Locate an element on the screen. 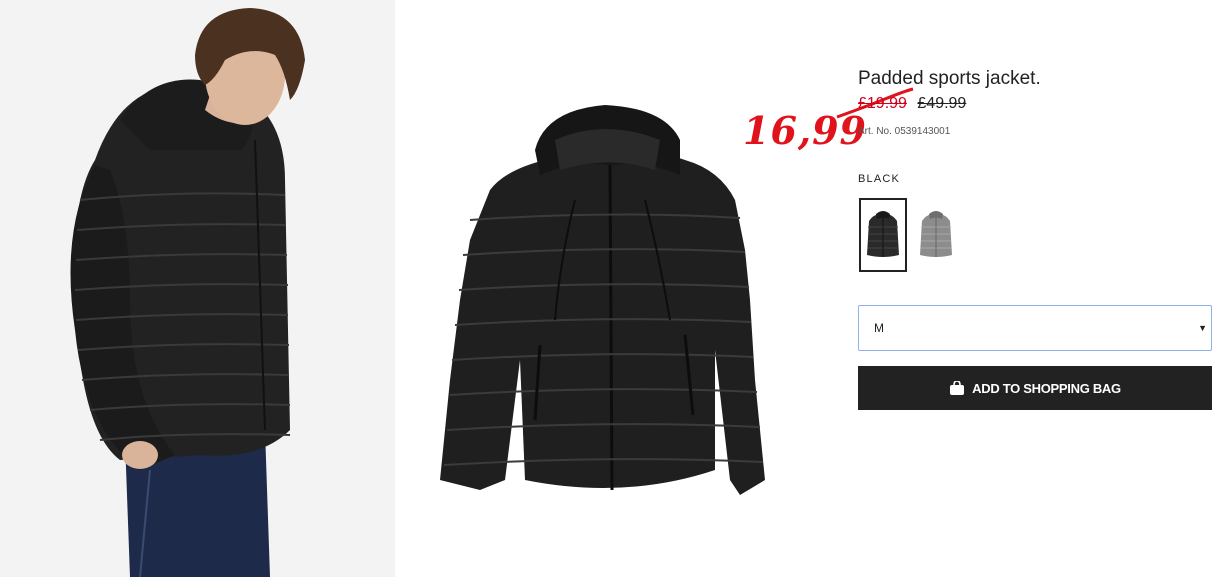  chevron-down-icon: ▼ is located at coordinates (1202, 328).